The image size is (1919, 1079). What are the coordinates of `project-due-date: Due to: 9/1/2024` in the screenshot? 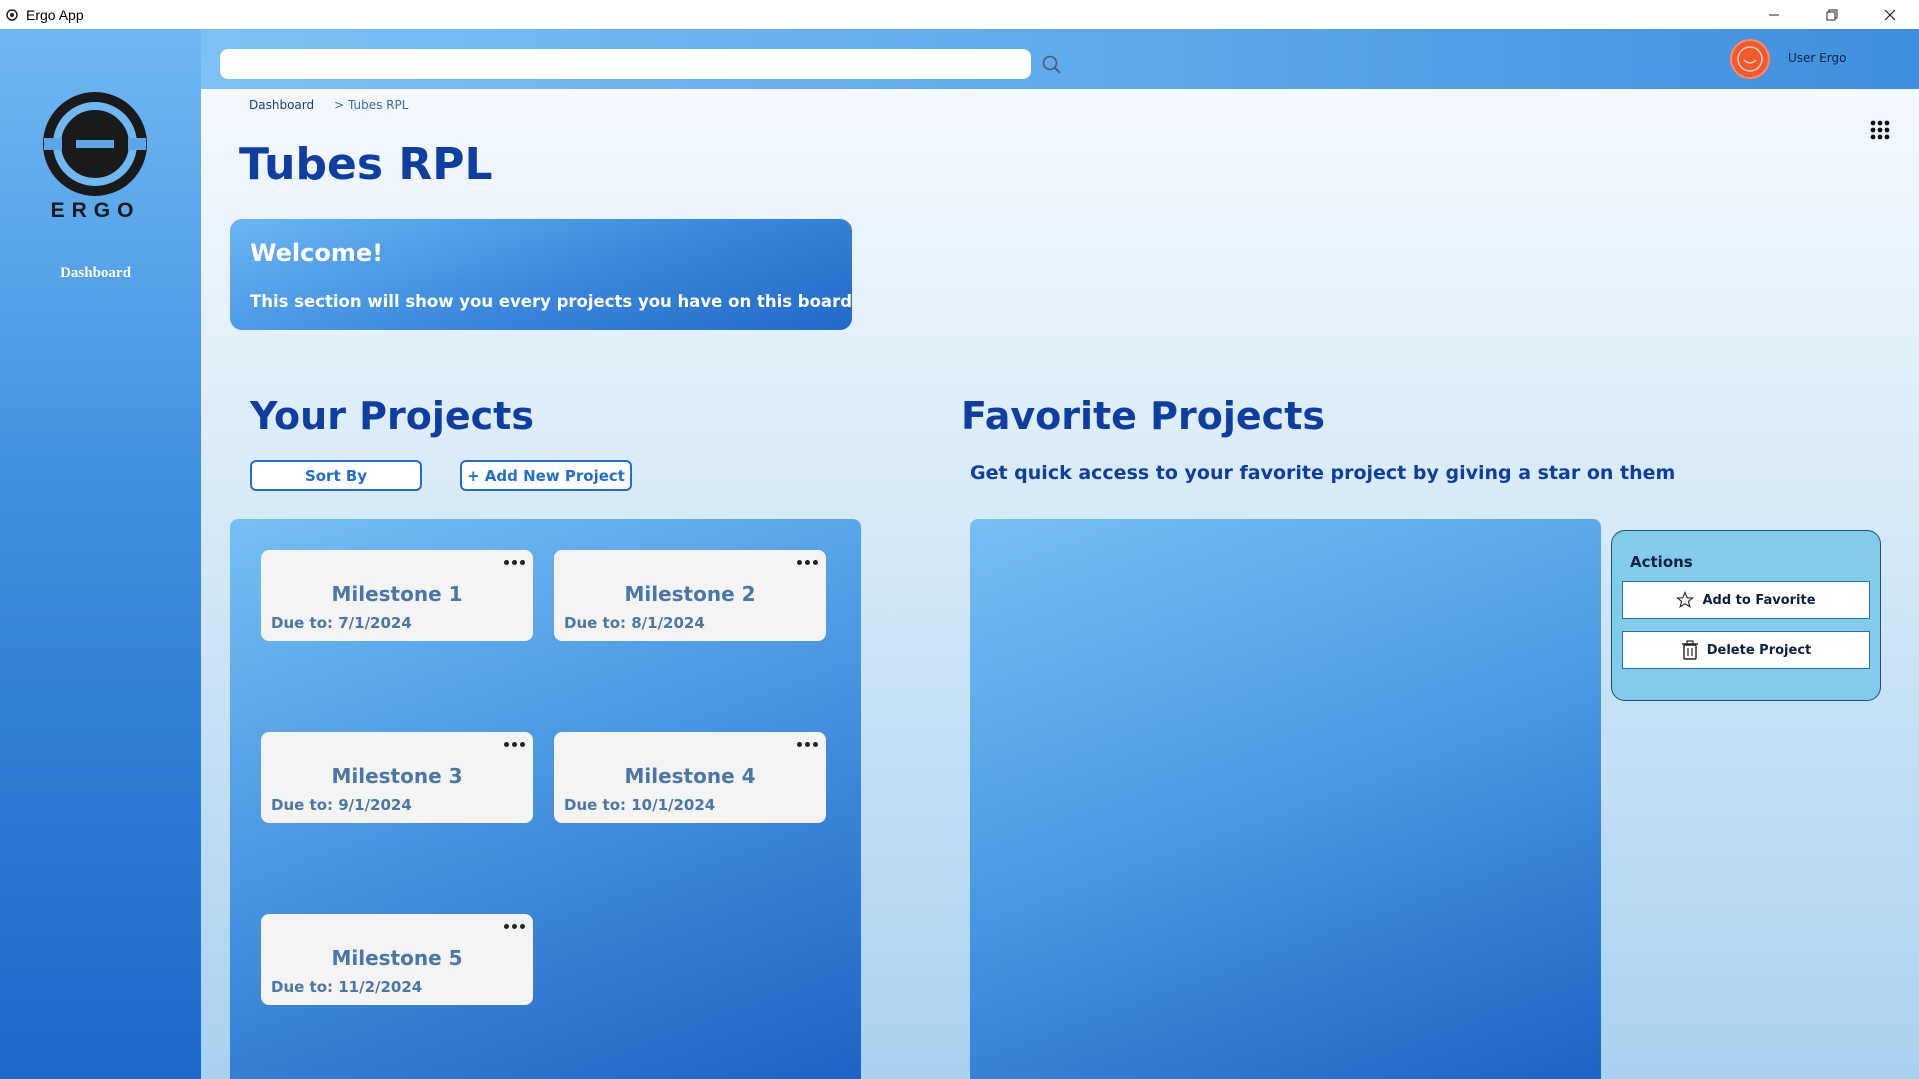 It's located at (341, 805).